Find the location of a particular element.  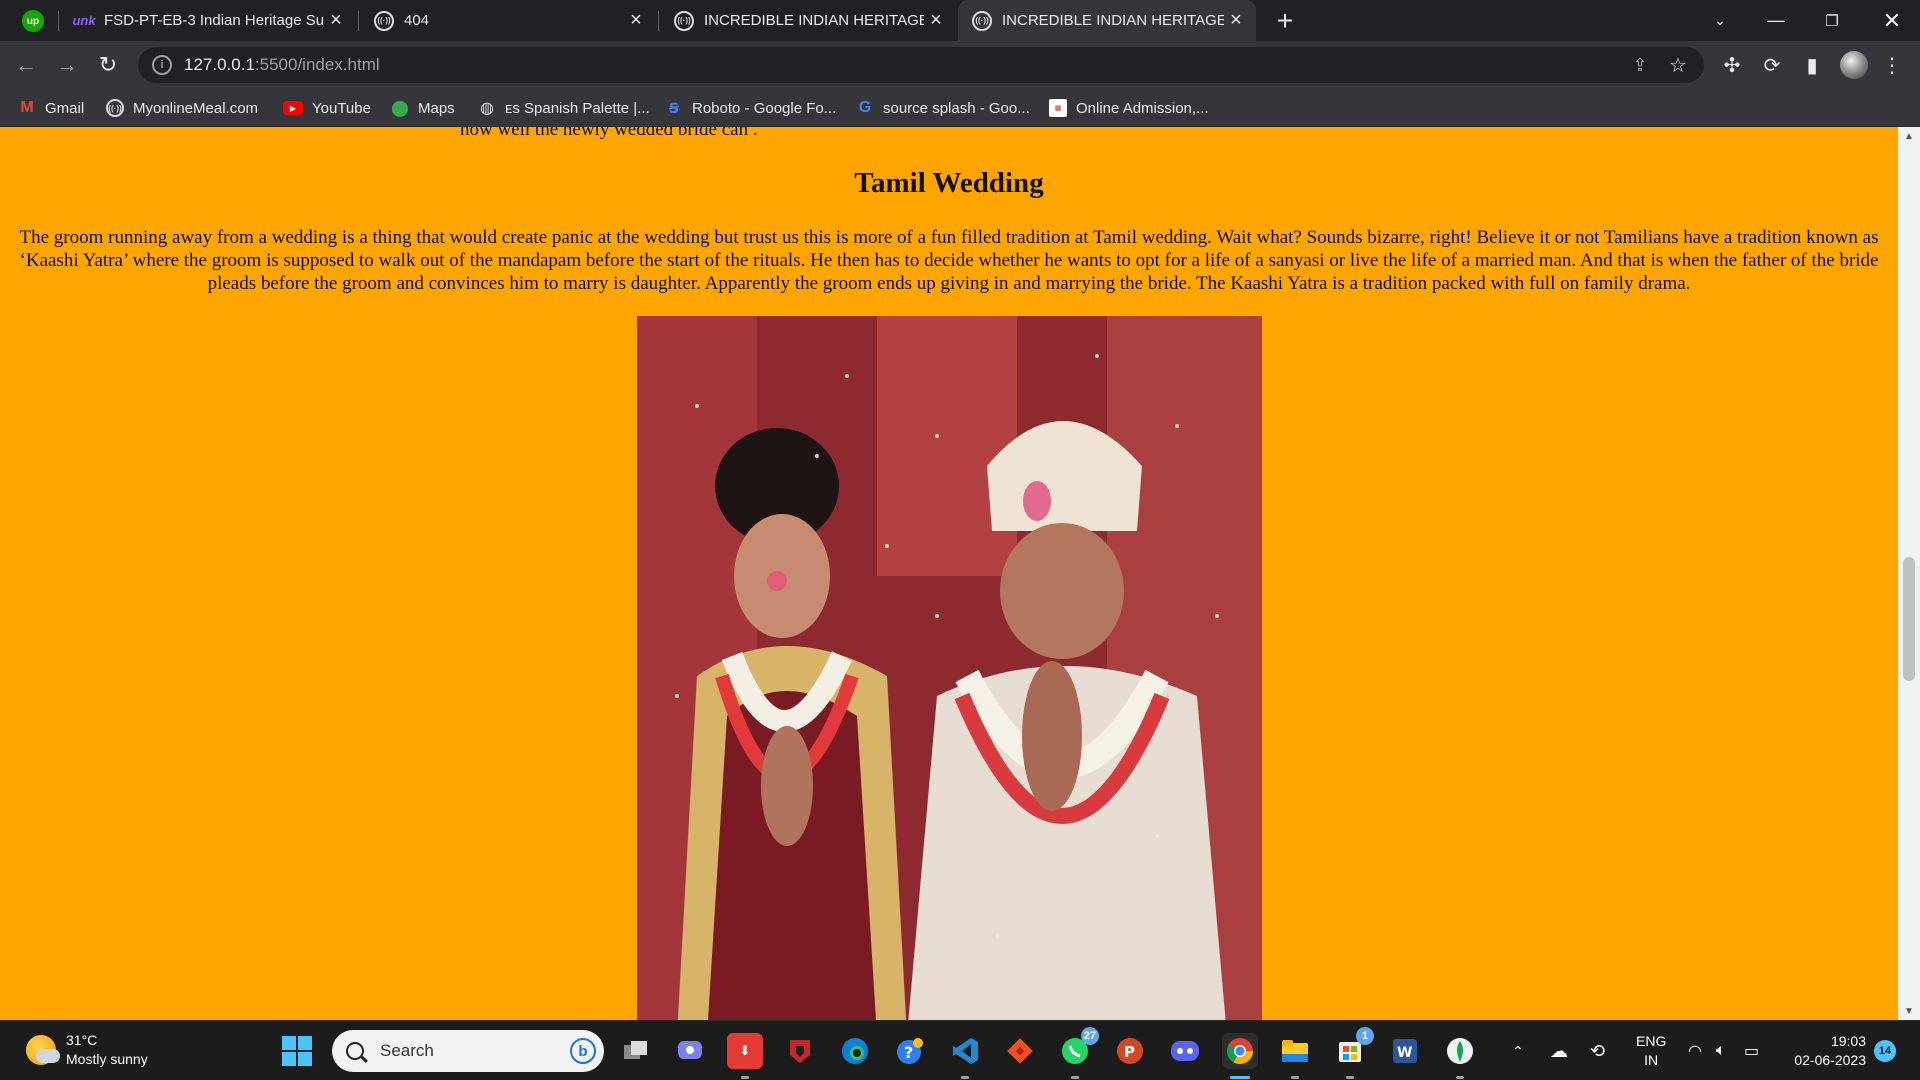

powerpoint-icon: P is located at coordinates (1130, 1051).